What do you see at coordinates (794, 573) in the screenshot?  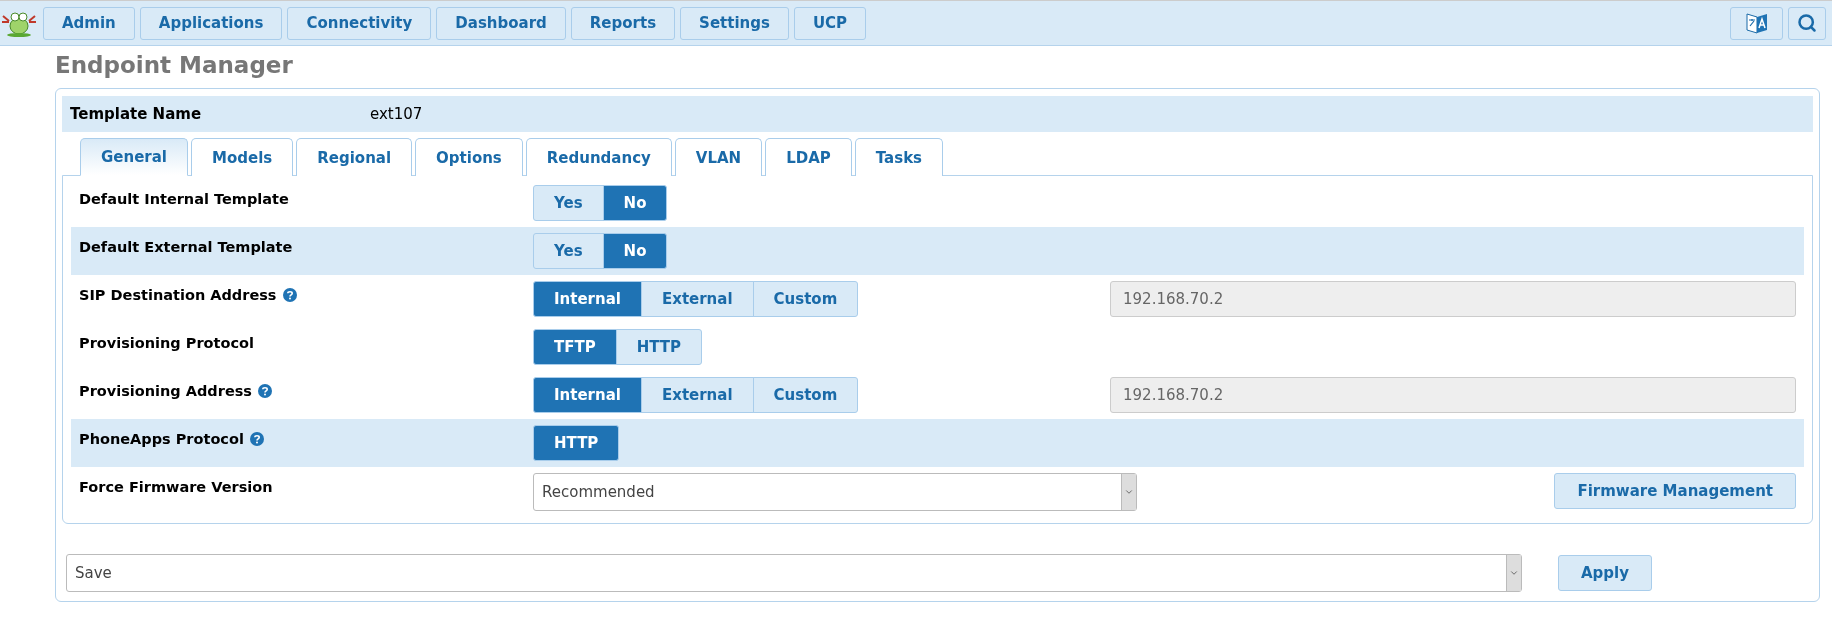 I see `action-select: Save` at bounding box center [794, 573].